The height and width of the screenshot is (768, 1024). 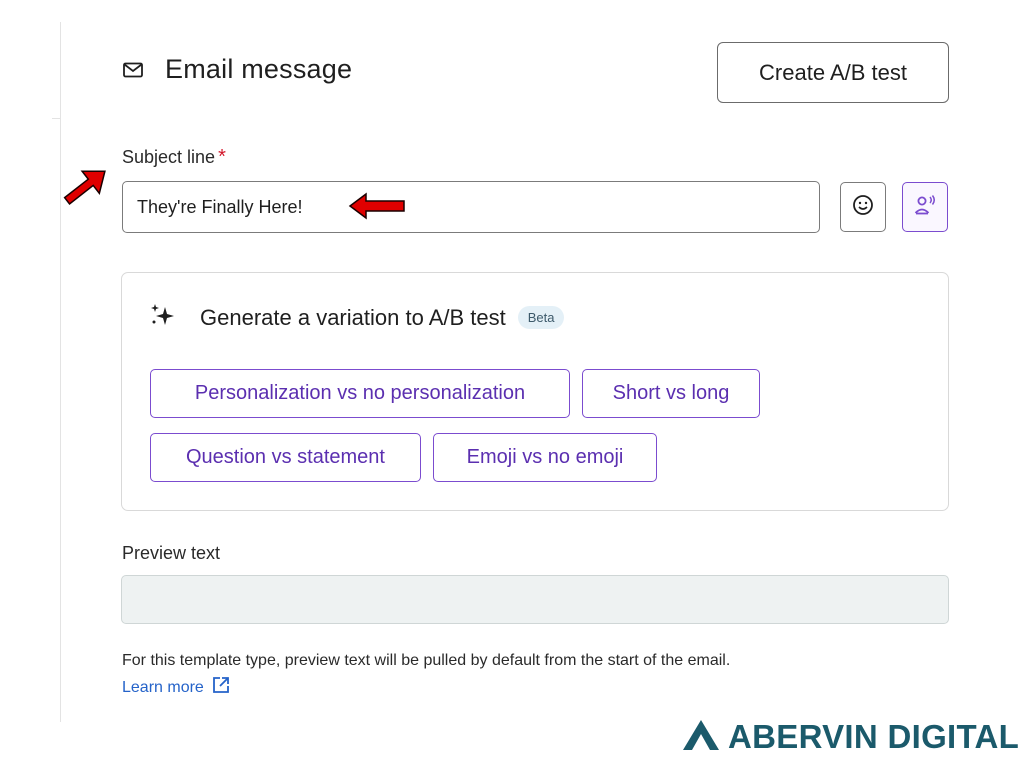 What do you see at coordinates (353, 317) in the screenshot?
I see `ab-variation-title: Generate a variation to A/B test` at bounding box center [353, 317].